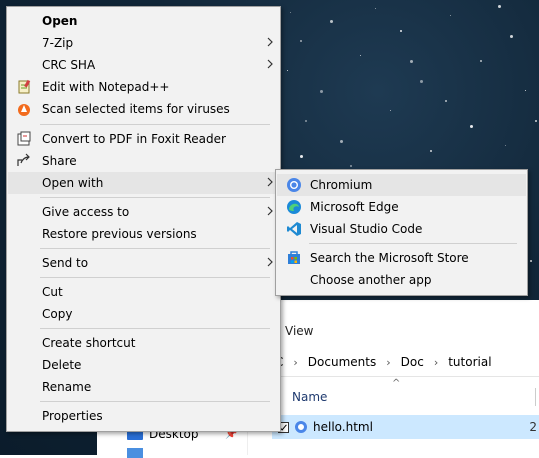  Describe the element at coordinates (24, 110) in the screenshot. I see `avast-icon` at that location.